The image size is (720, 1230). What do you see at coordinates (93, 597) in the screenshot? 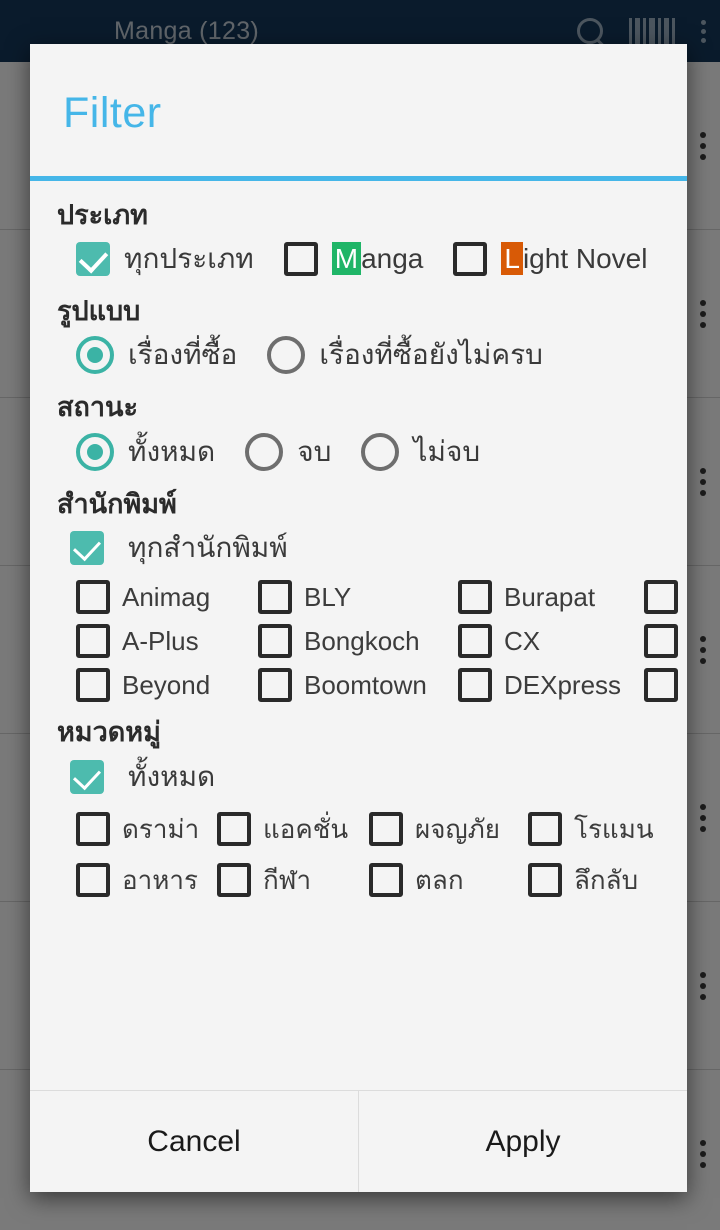
I see `checkbox-animag` at bounding box center [93, 597].